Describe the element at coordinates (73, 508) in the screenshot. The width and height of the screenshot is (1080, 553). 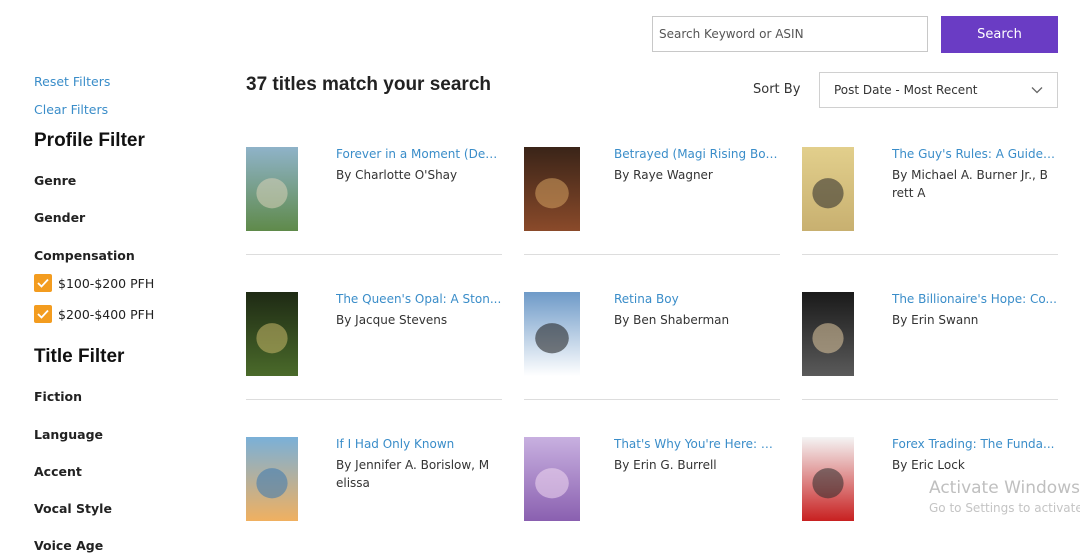
I see `filter-vocal-style: Vocal Style` at that location.